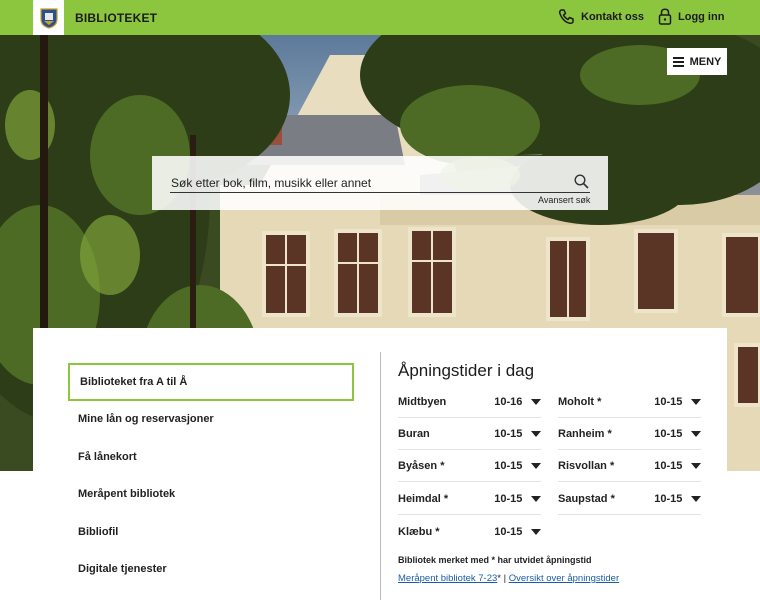 The image size is (760, 600). Describe the element at coordinates (211, 457) in the screenshot. I see `nav-item-library-card: Få lånekort` at that location.